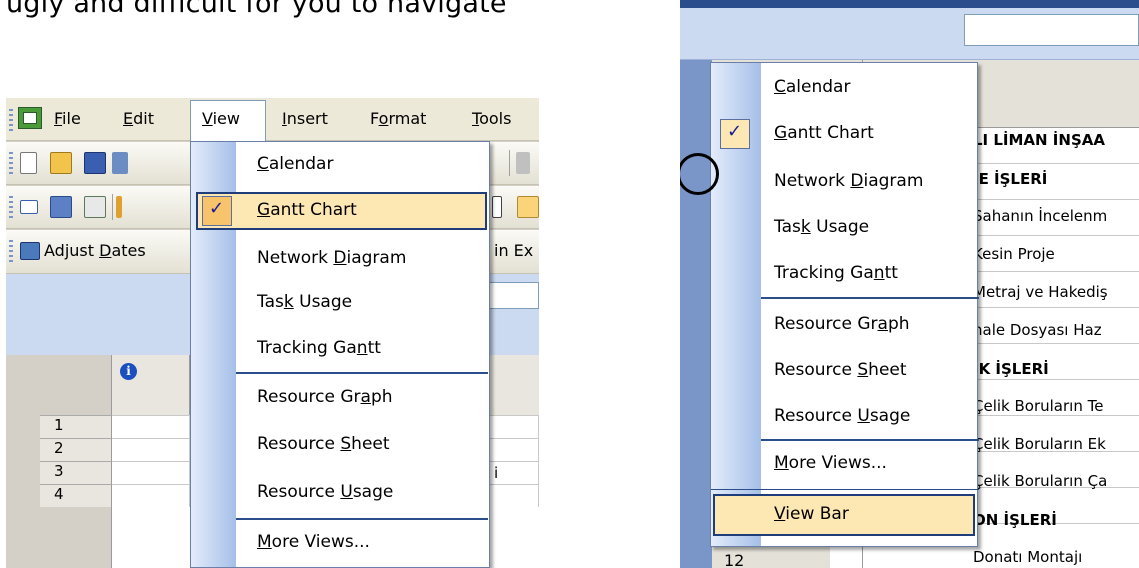 The height and width of the screenshot is (568, 1139). What do you see at coordinates (221, 118) in the screenshot?
I see `menu-view: View` at bounding box center [221, 118].